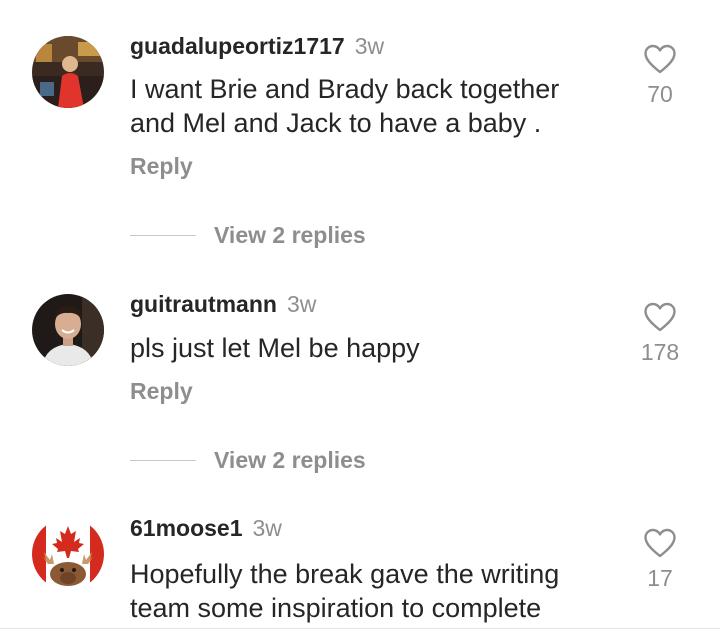 This screenshot has width=720, height=632. What do you see at coordinates (186, 528) in the screenshot?
I see `username: 61moose1` at bounding box center [186, 528].